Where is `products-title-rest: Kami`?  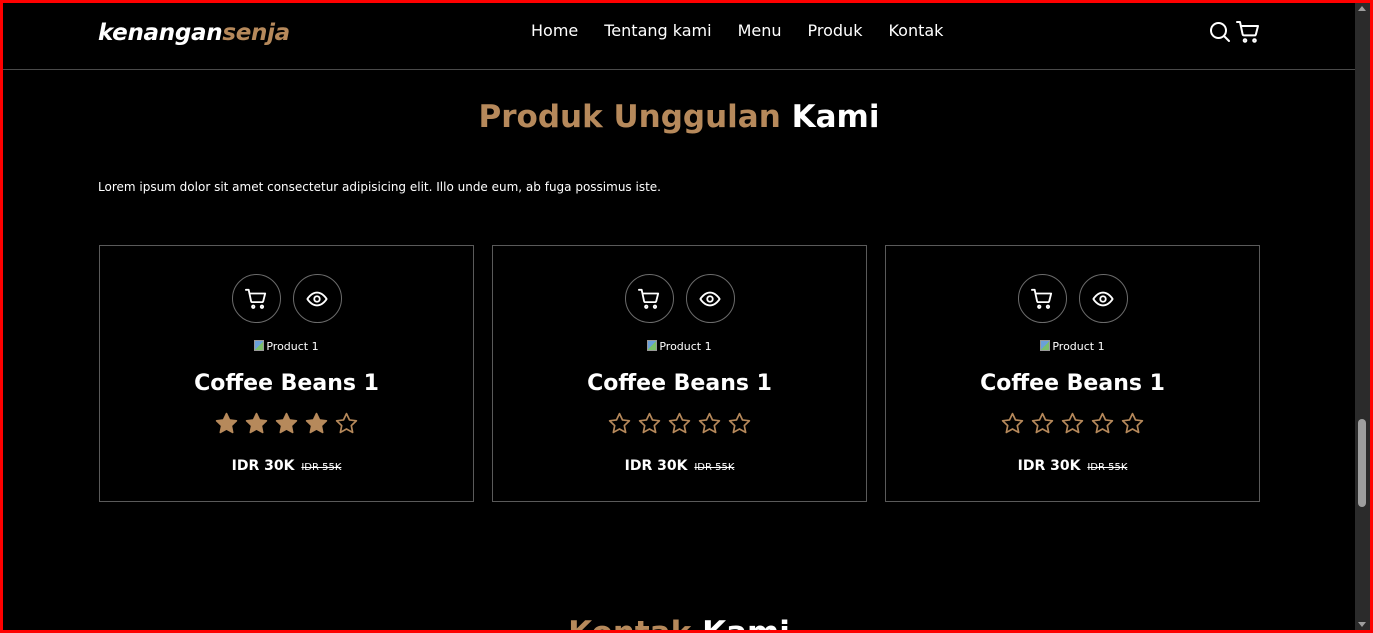
products-title-rest: Kami is located at coordinates (835, 117).